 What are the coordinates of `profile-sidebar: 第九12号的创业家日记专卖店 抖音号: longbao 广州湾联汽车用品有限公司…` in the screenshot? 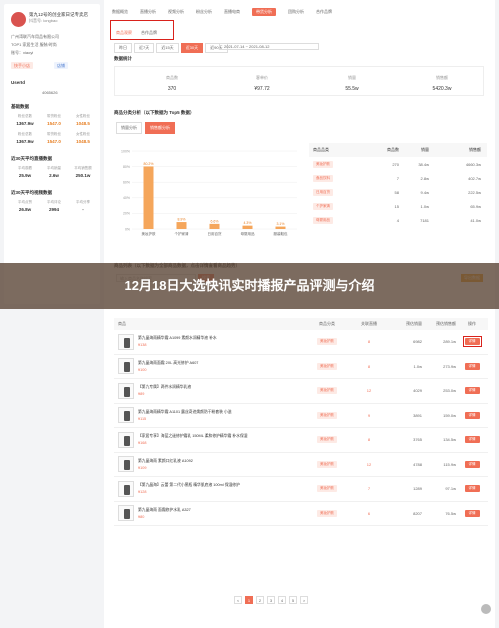 It's located at (52, 154).